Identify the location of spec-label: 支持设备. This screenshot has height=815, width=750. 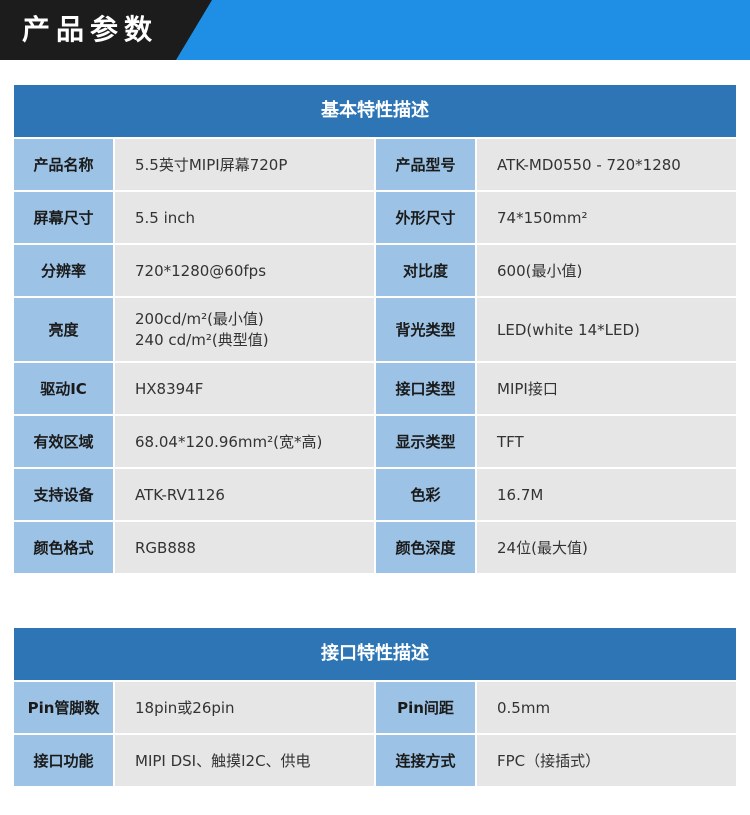
(63, 494).